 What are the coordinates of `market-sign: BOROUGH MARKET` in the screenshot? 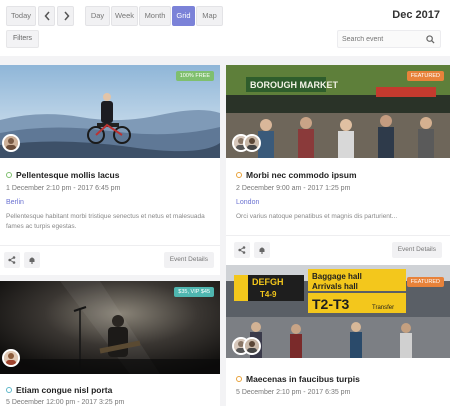 It's located at (294, 85).